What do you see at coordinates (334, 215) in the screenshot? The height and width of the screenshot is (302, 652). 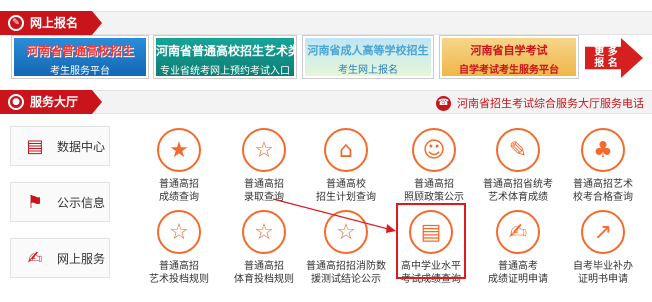 I see `annotation-arrow` at bounding box center [334, 215].